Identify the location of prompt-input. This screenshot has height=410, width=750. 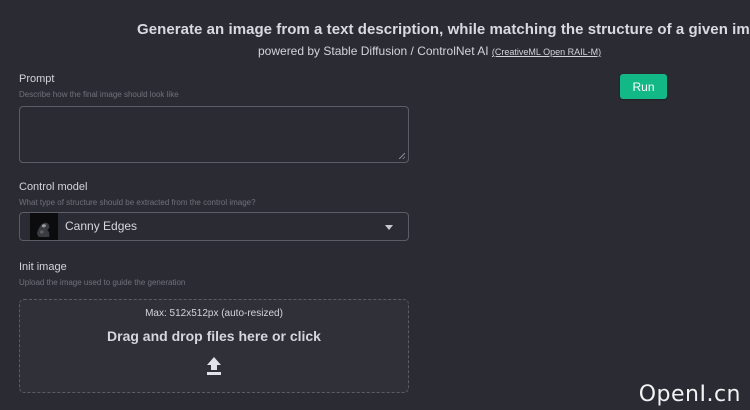
(214, 134).